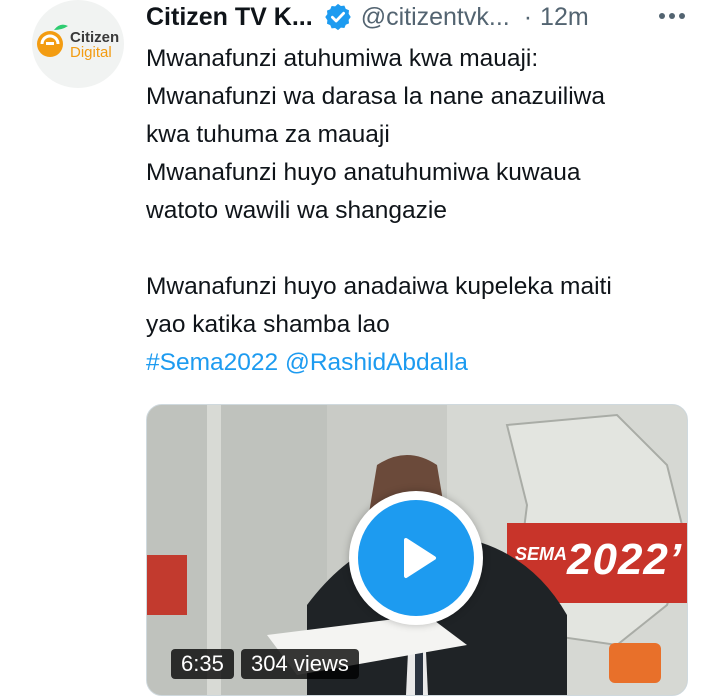  I want to click on tweet-text-line: Mwanafunzi huyo anadaiwa kupeleka maiti, so click(379, 286).